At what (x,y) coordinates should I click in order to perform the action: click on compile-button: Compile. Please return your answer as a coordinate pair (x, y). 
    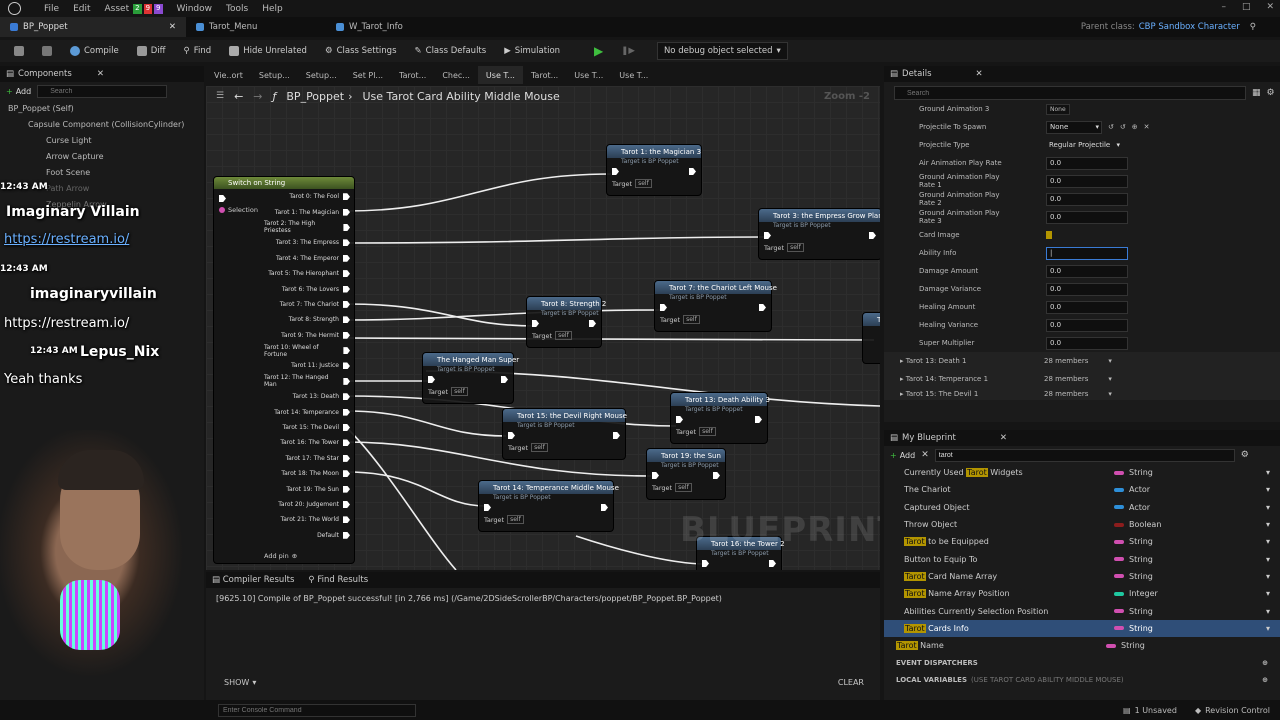
    Looking at the image, I should click on (94, 51).